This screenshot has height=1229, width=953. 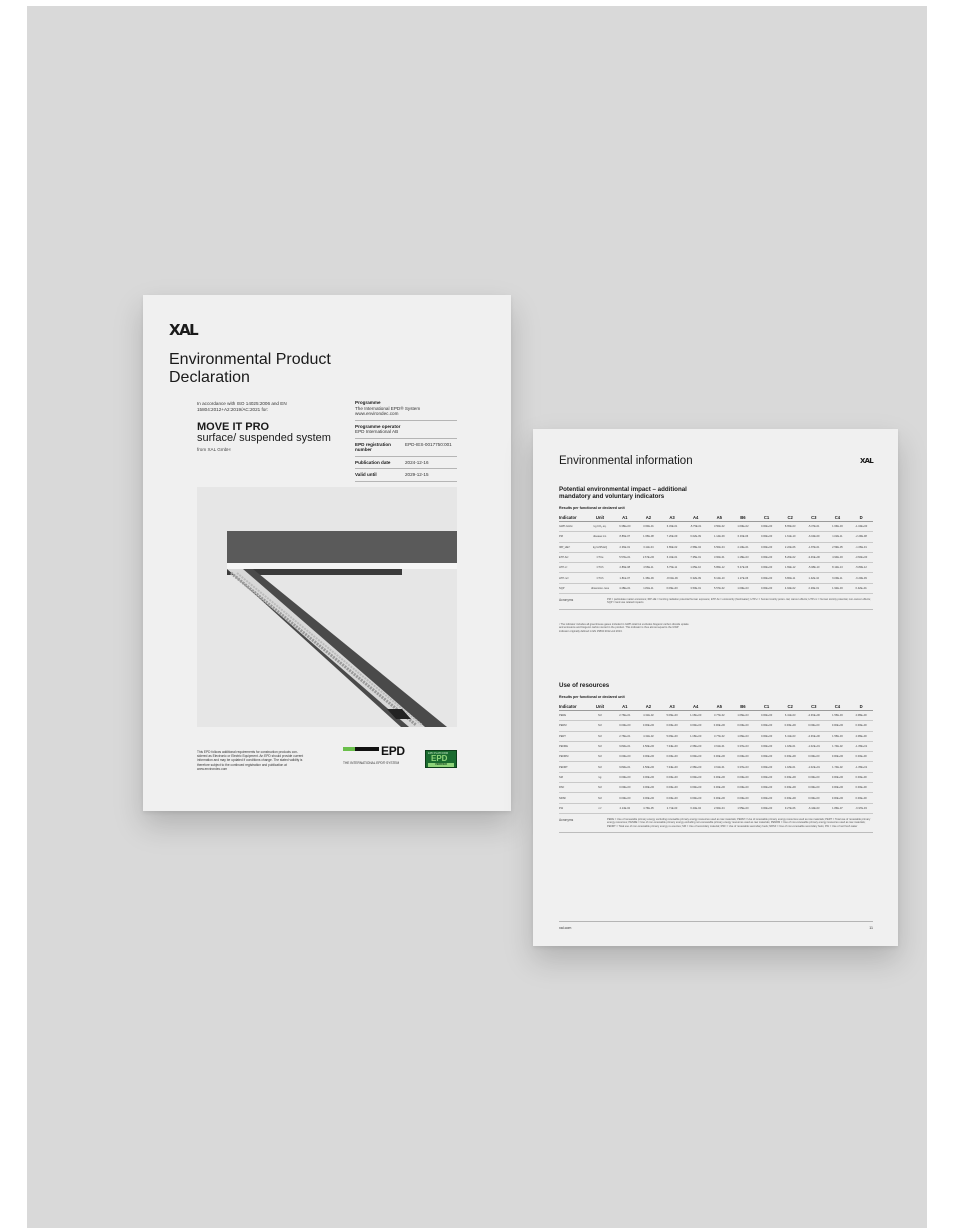 I want to click on resources-value-cell: 9.82E+01, so click(x=625, y=747).